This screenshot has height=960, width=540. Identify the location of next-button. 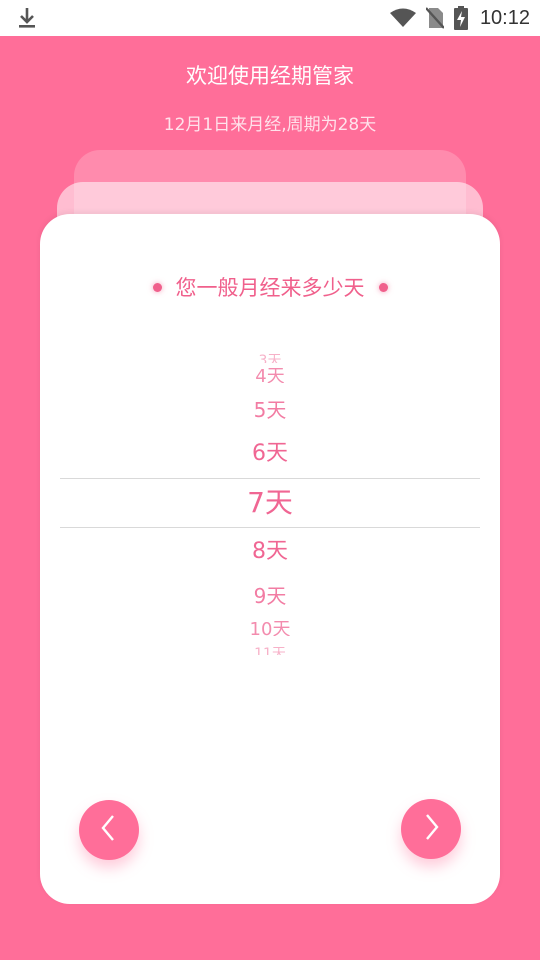
(431, 829).